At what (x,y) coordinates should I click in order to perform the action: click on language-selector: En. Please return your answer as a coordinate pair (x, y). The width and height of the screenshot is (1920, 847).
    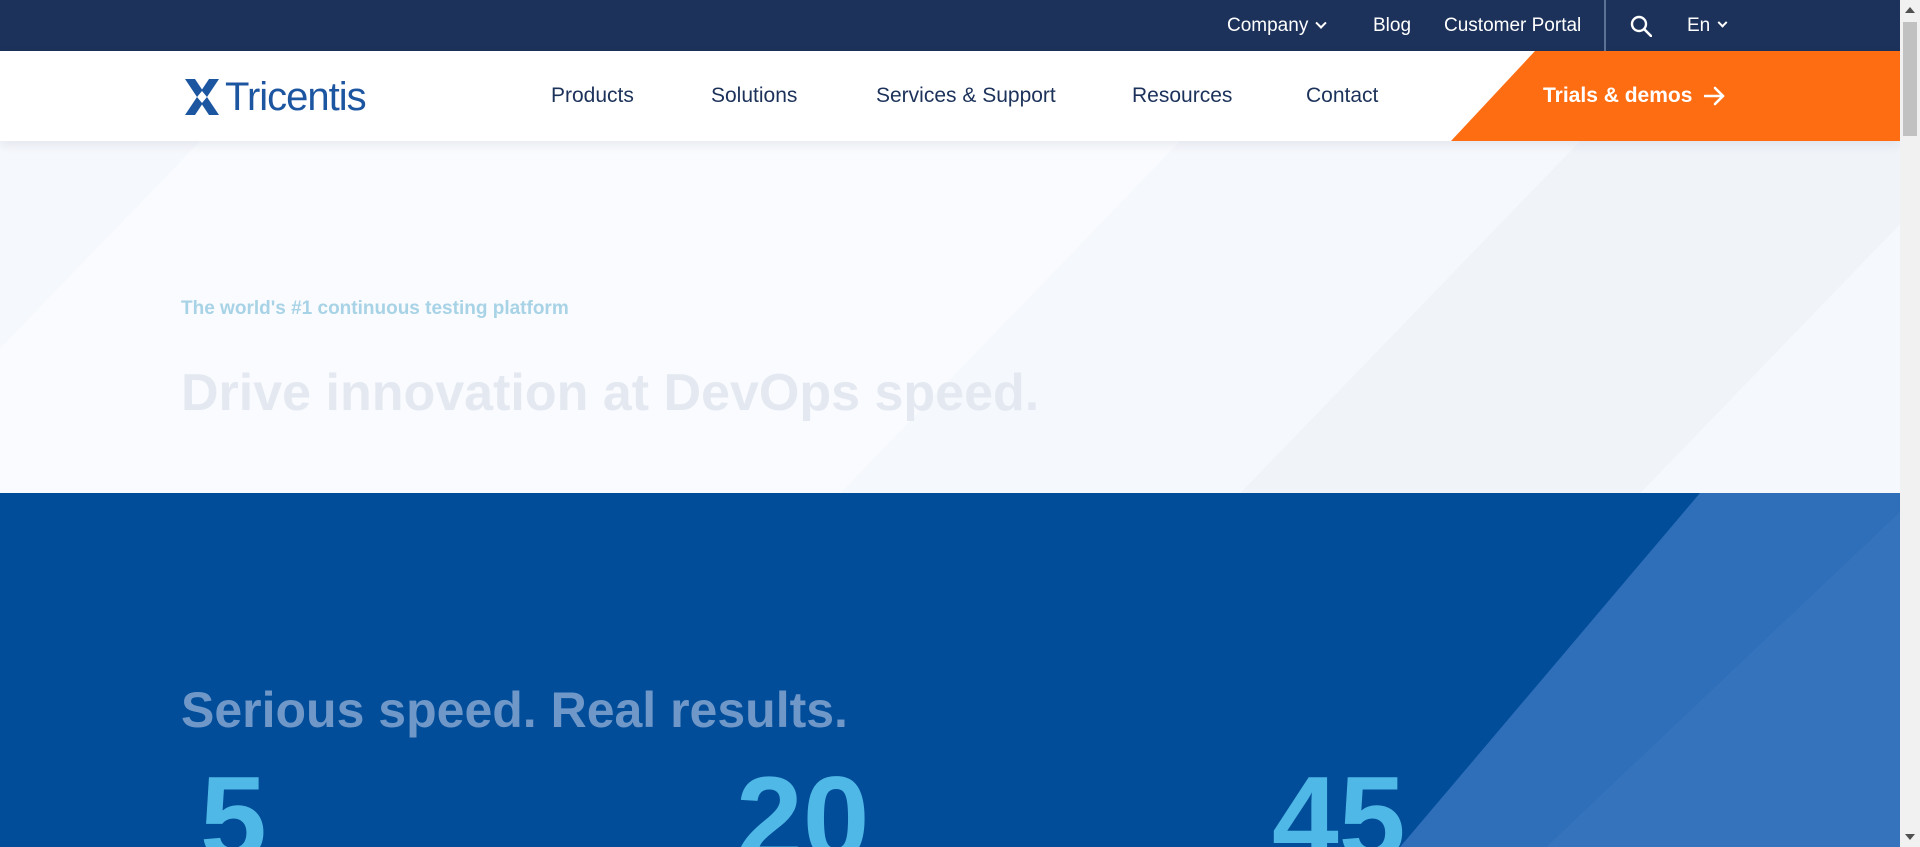
    Looking at the image, I should click on (1707, 25).